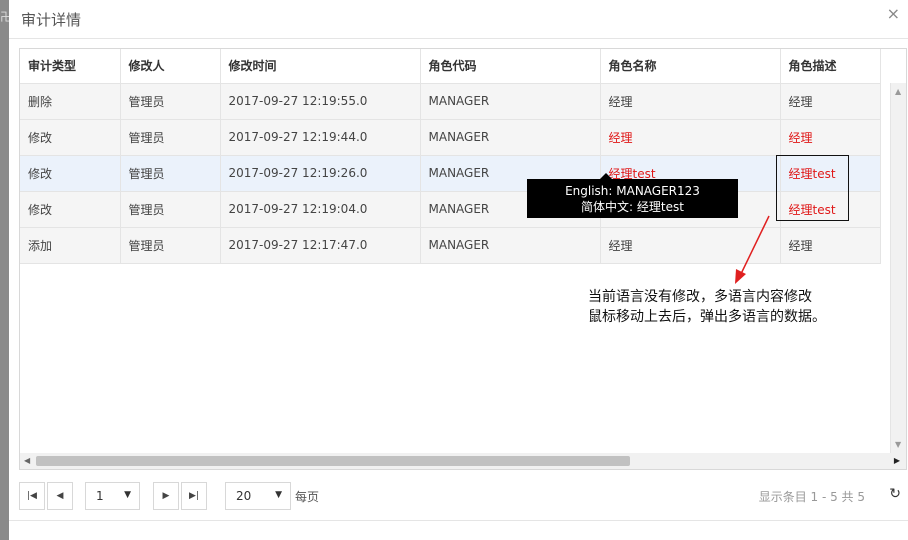 The height and width of the screenshot is (540, 908). I want to click on annotation-line-1: 当前语言没有修改，多语言内容修改, so click(700, 297).